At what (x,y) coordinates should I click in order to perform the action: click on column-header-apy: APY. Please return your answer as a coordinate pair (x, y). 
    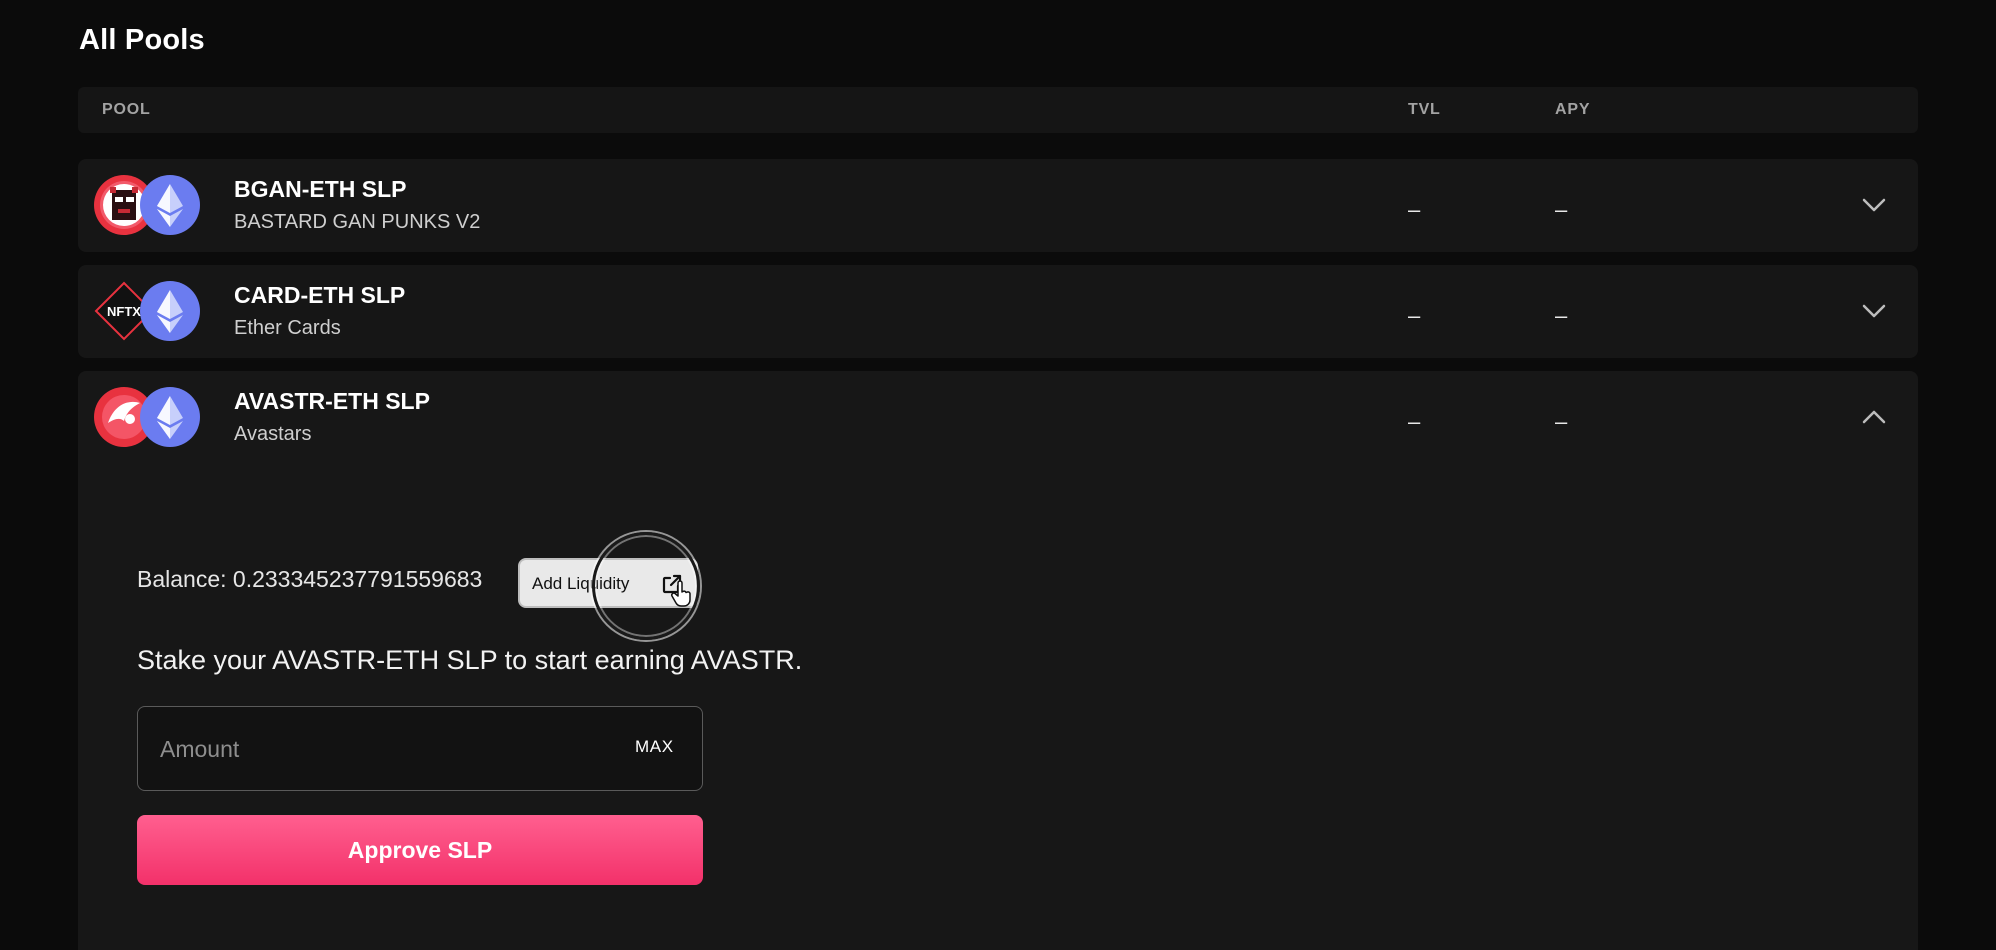
    Looking at the image, I should click on (1573, 109).